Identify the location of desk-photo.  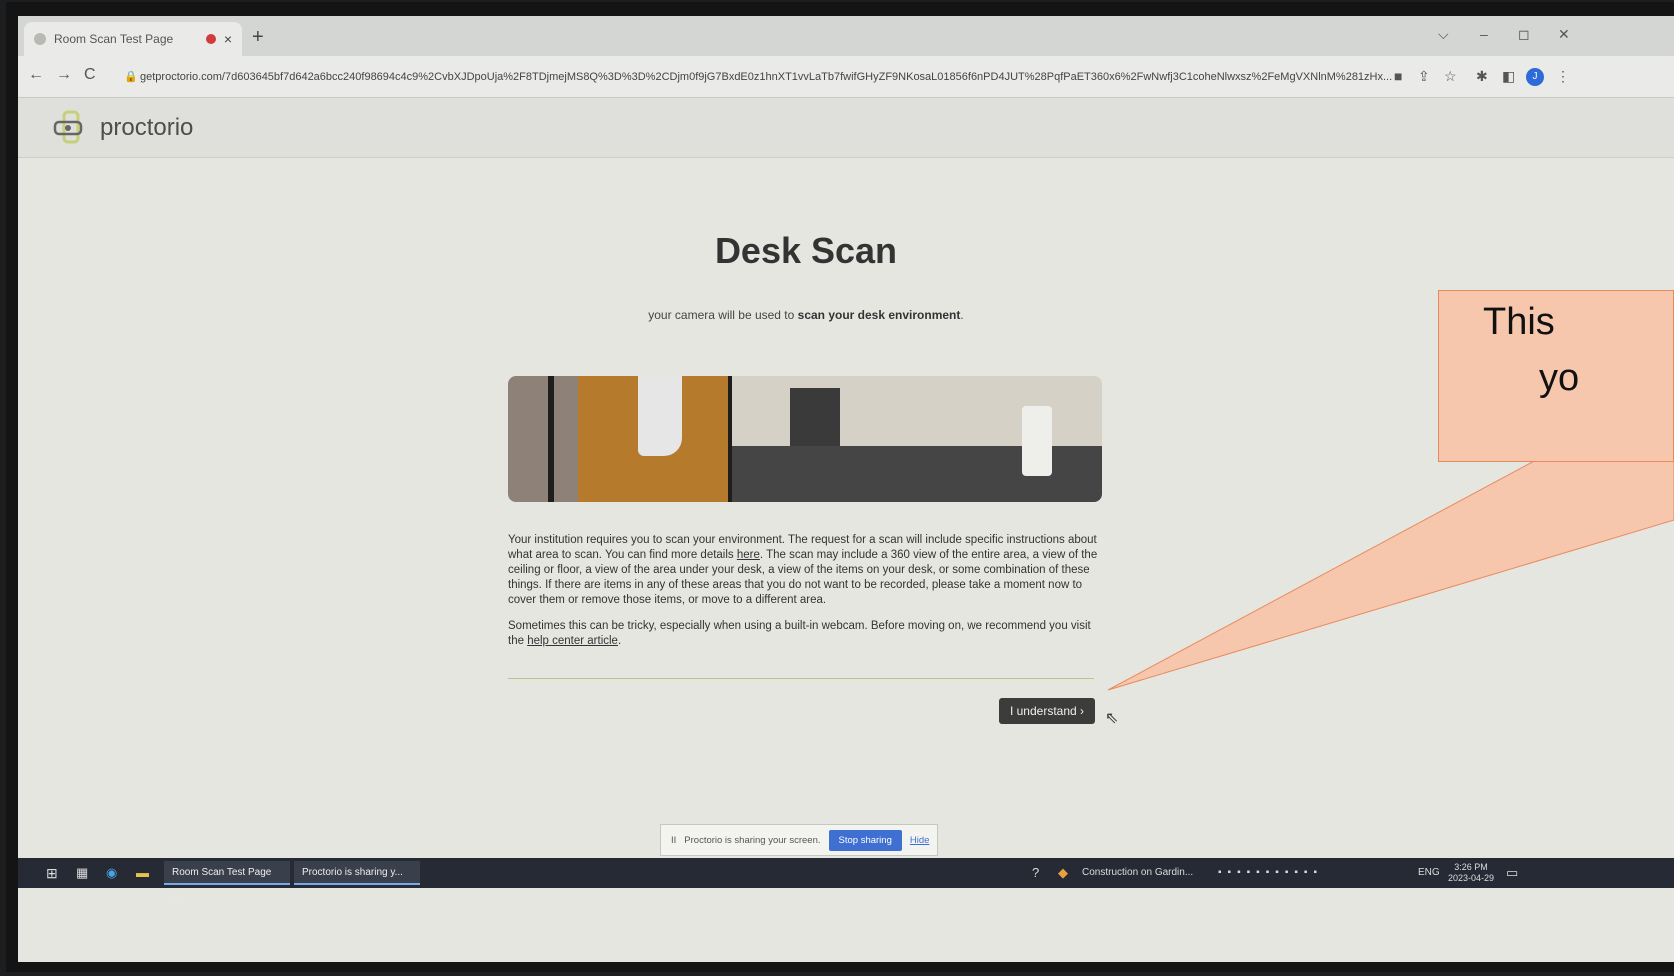
(917, 439).